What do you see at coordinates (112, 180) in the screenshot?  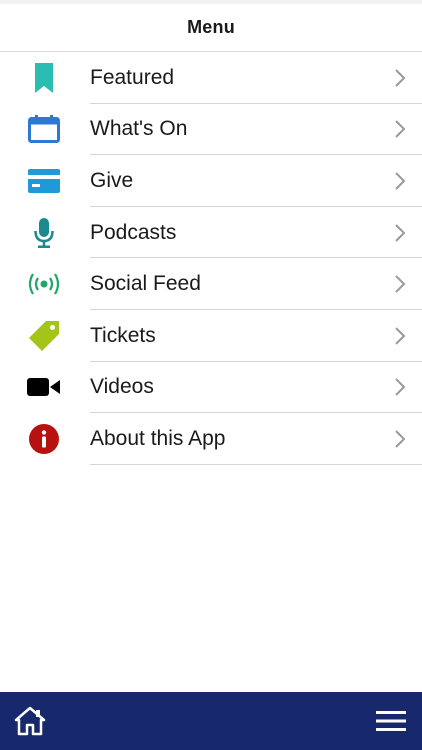 I see `menu-item-label: Give` at bounding box center [112, 180].